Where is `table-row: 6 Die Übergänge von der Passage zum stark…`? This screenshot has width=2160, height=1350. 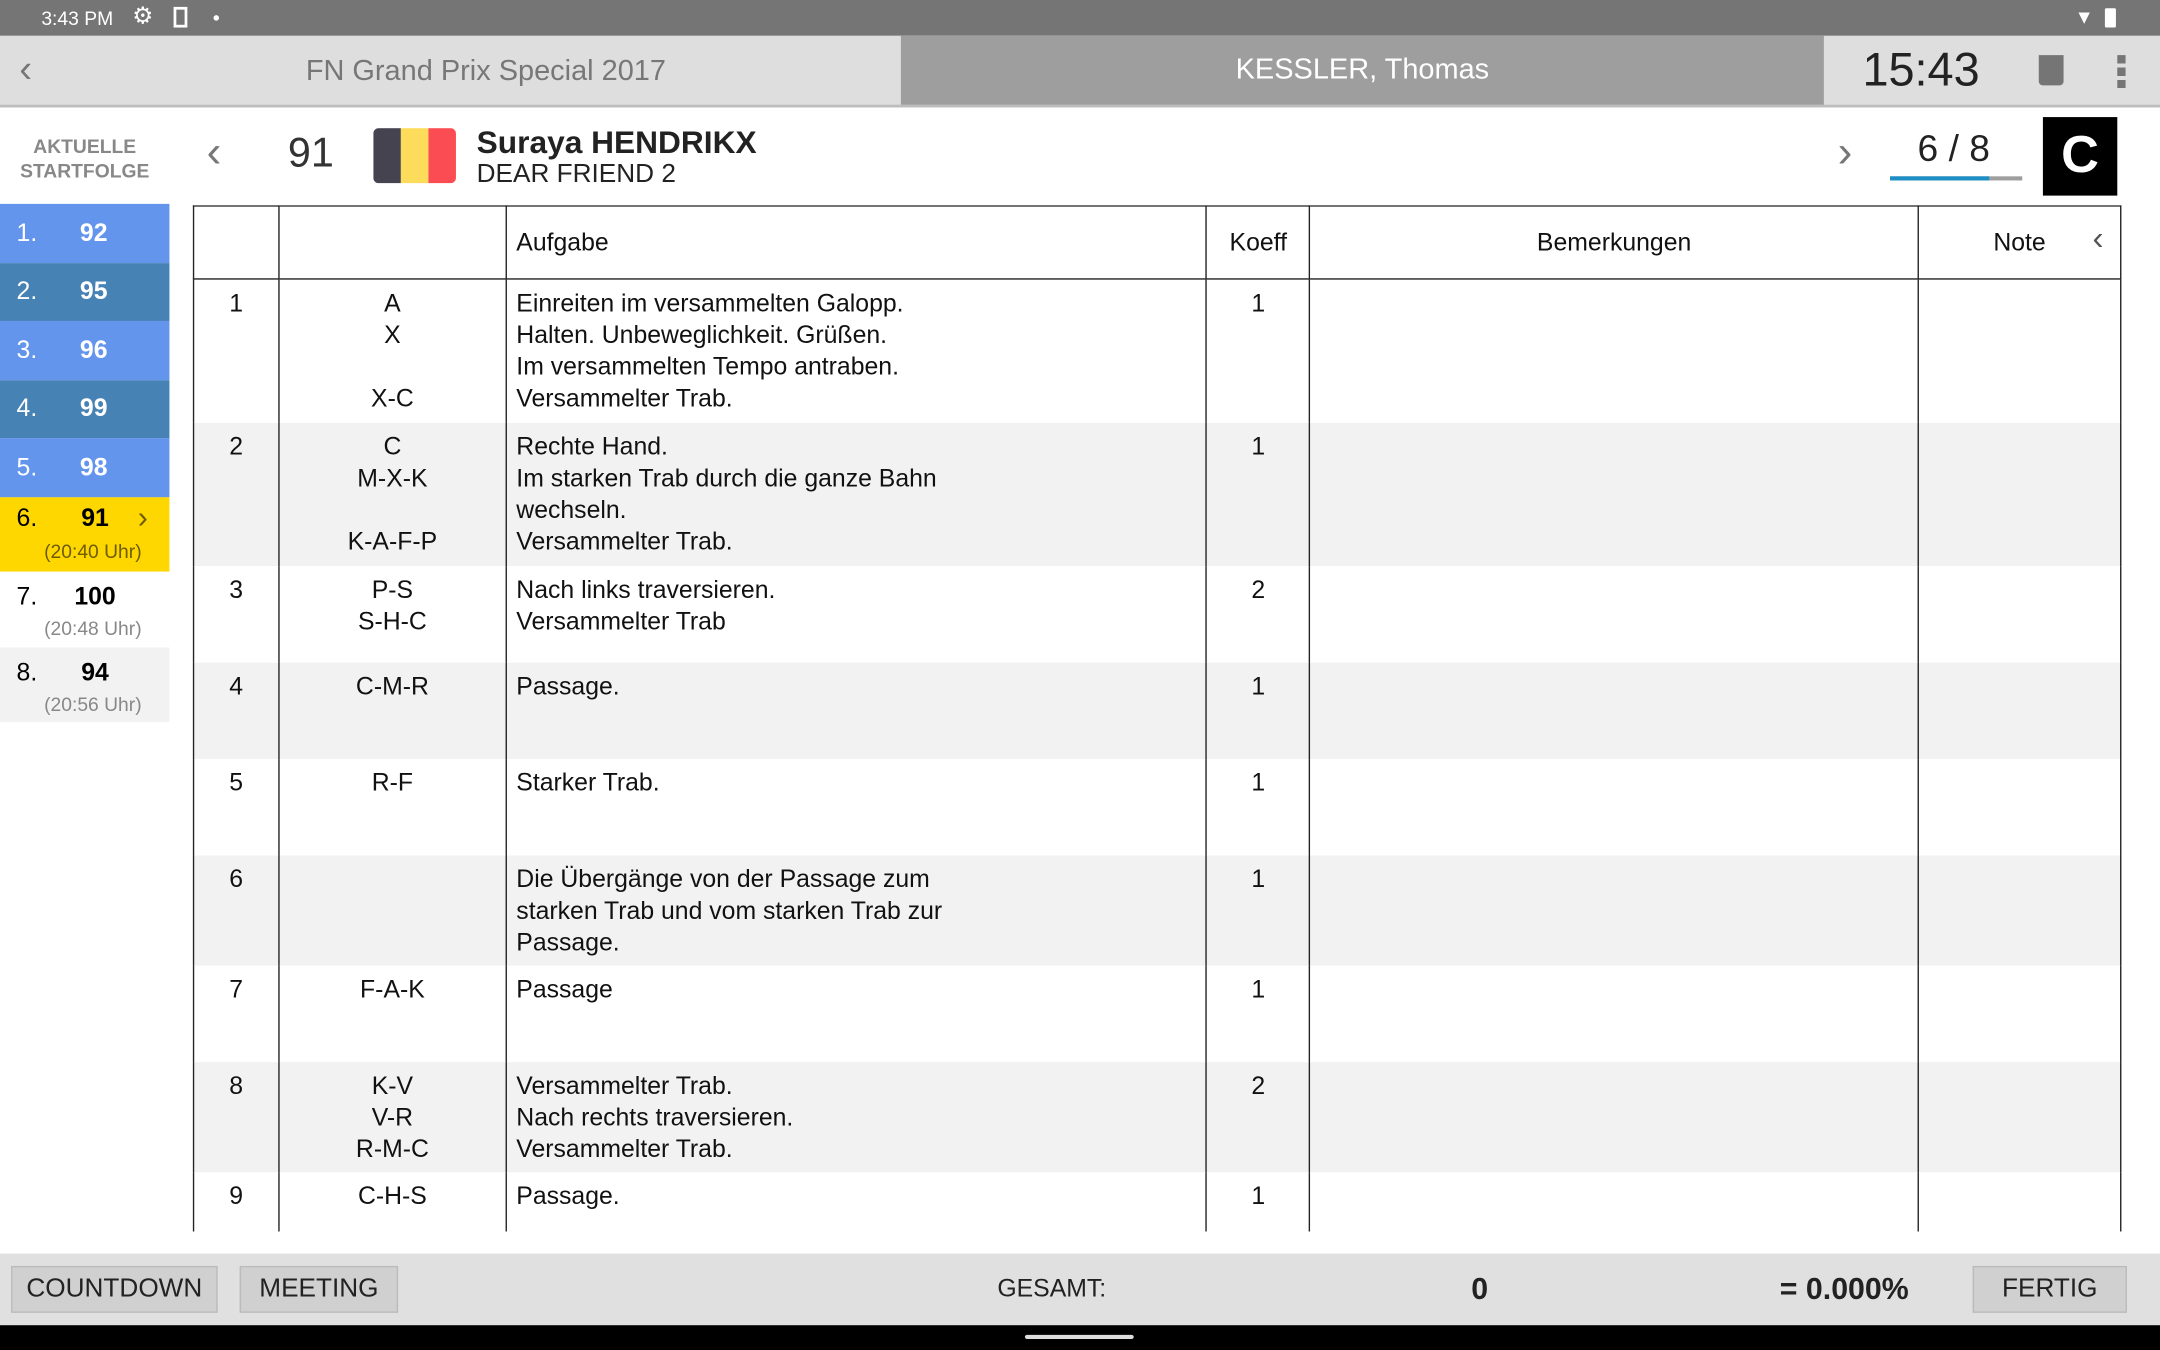
table-row: 6 Die Übergänge von der Passage zum stark… is located at coordinates (1157, 909).